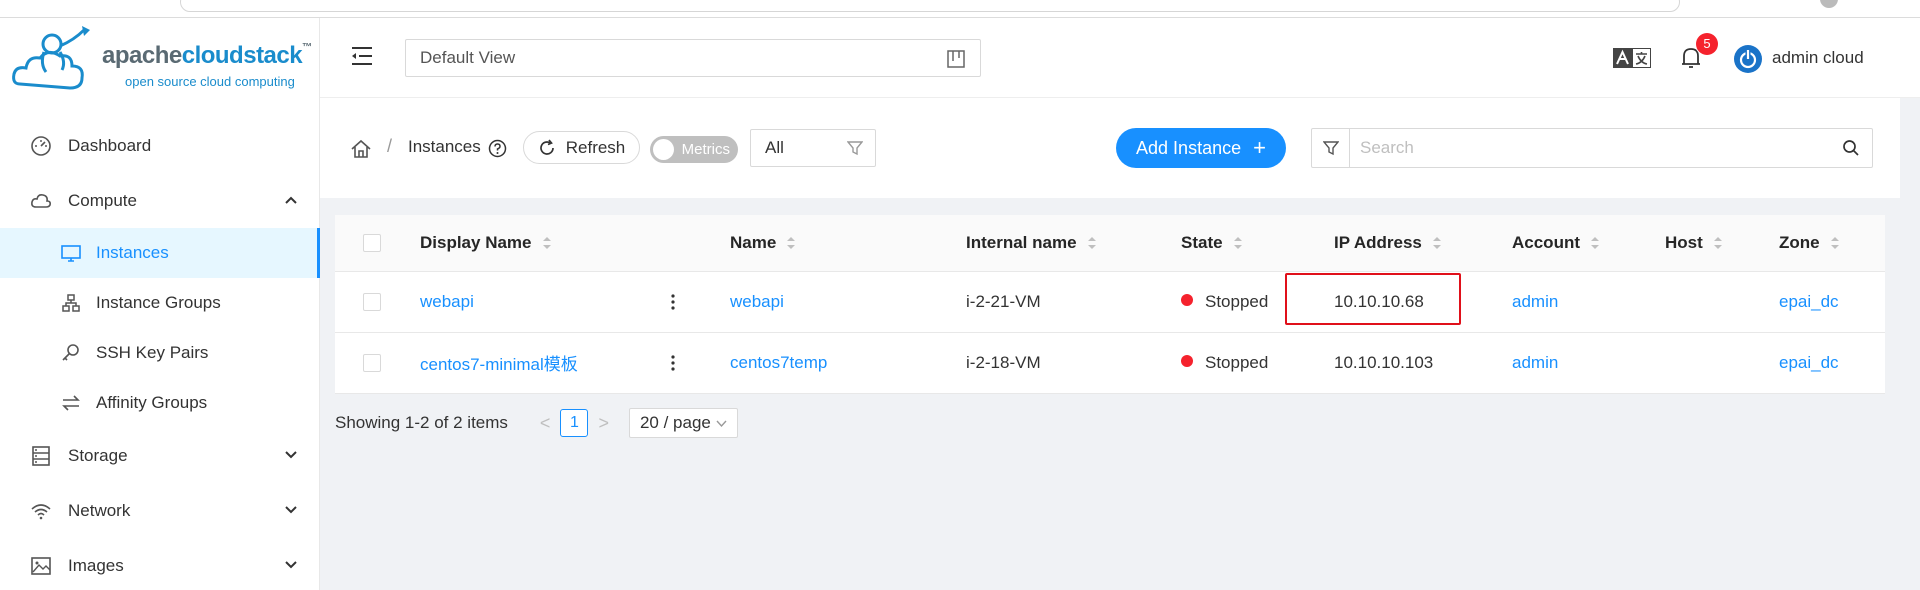 The height and width of the screenshot is (590, 1920). I want to click on view-selector-value: Default View, so click(468, 57).